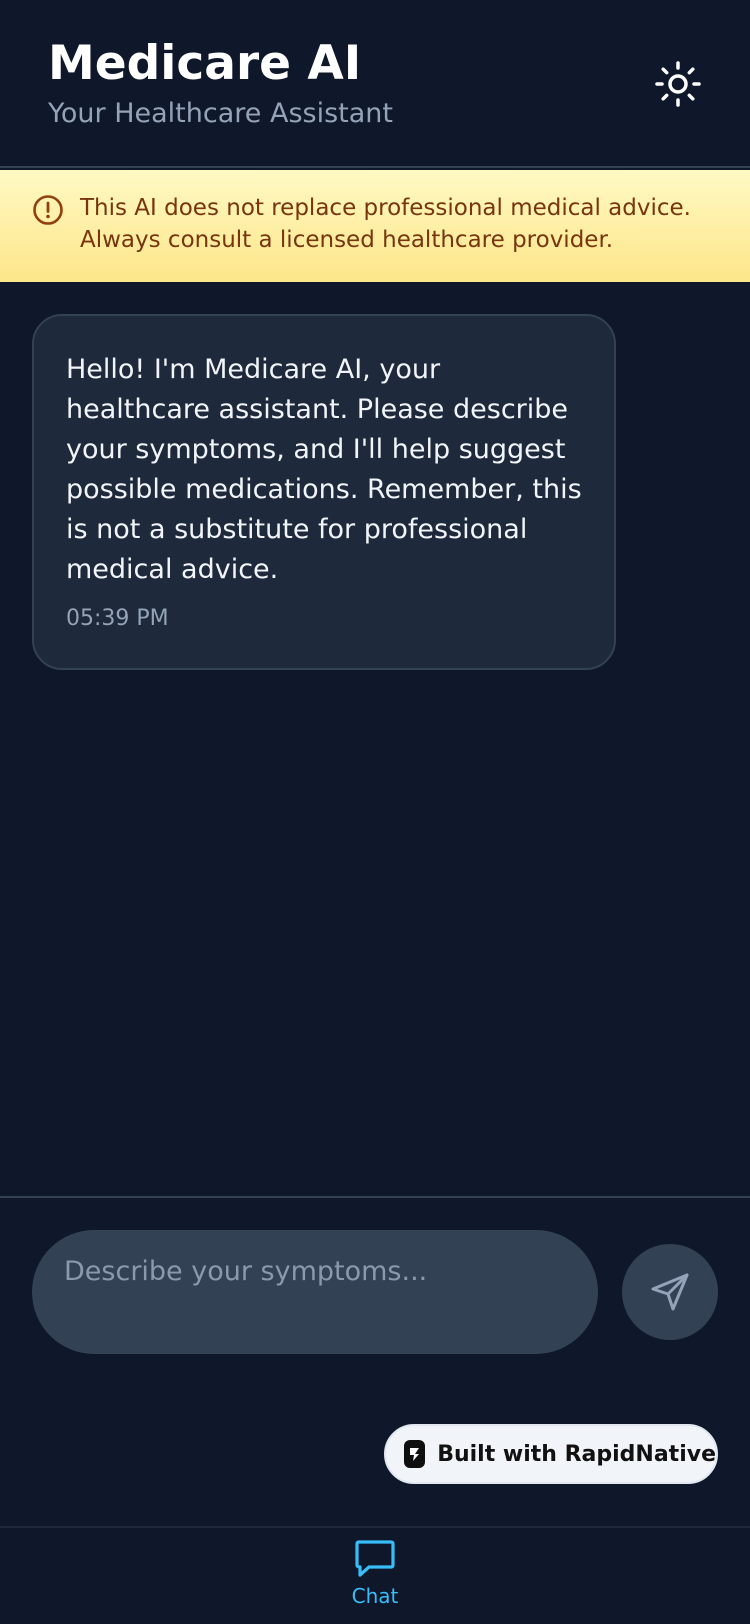 This screenshot has height=1624, width=750. I want to click on tab-chat: Chat, so click(375, 1580).